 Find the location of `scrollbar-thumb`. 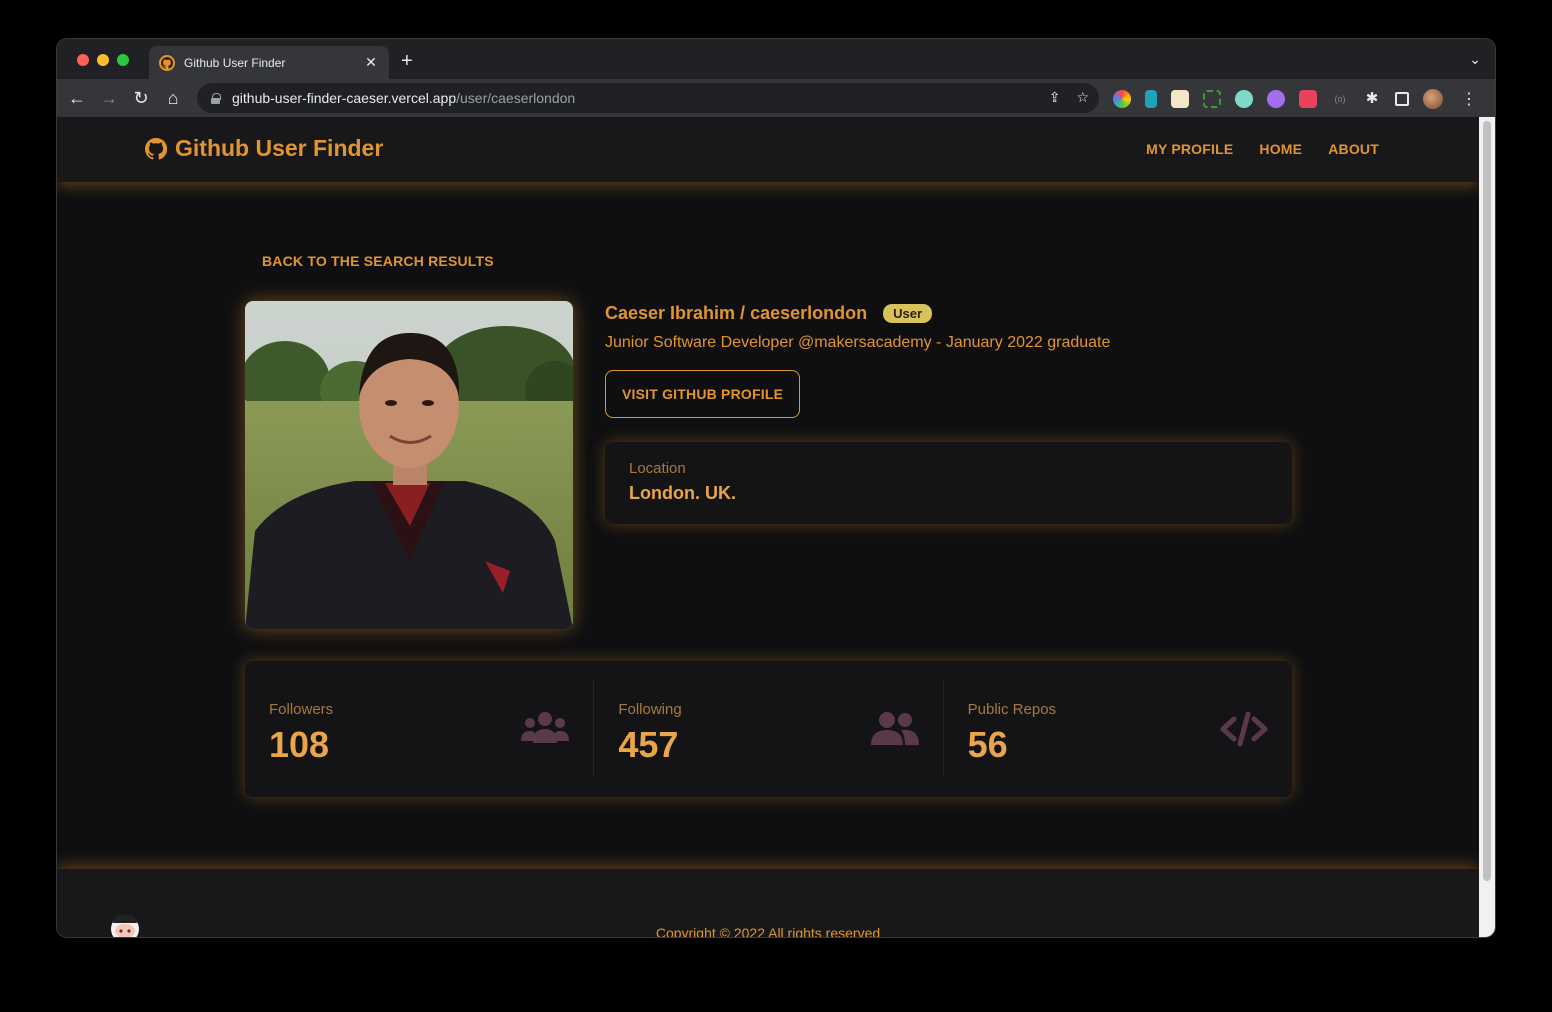

scrollbar-thumb is located at coordinates (1487, 501).